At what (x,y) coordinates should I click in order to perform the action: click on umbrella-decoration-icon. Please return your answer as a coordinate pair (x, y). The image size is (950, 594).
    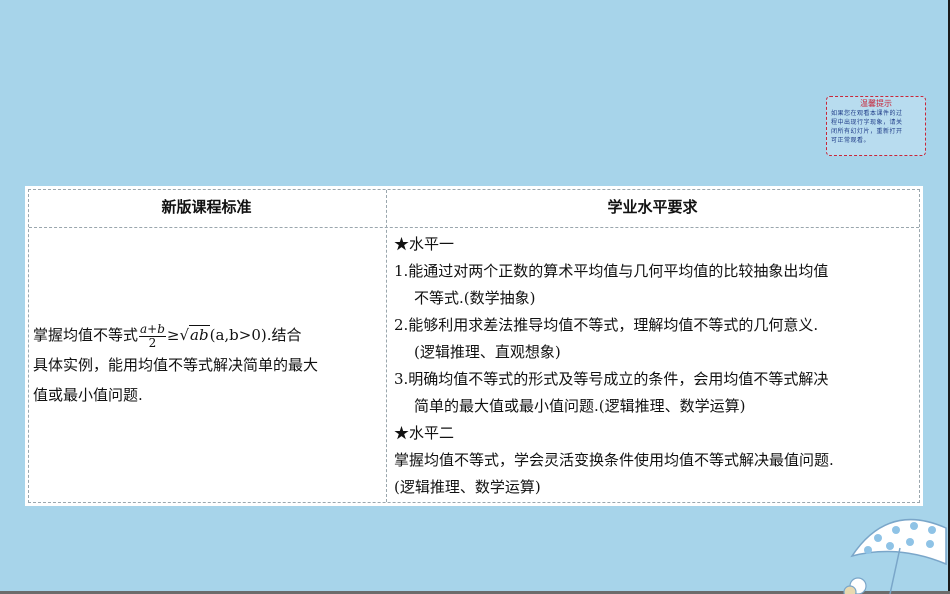
    Looking at the image, I should click on (895, 556).